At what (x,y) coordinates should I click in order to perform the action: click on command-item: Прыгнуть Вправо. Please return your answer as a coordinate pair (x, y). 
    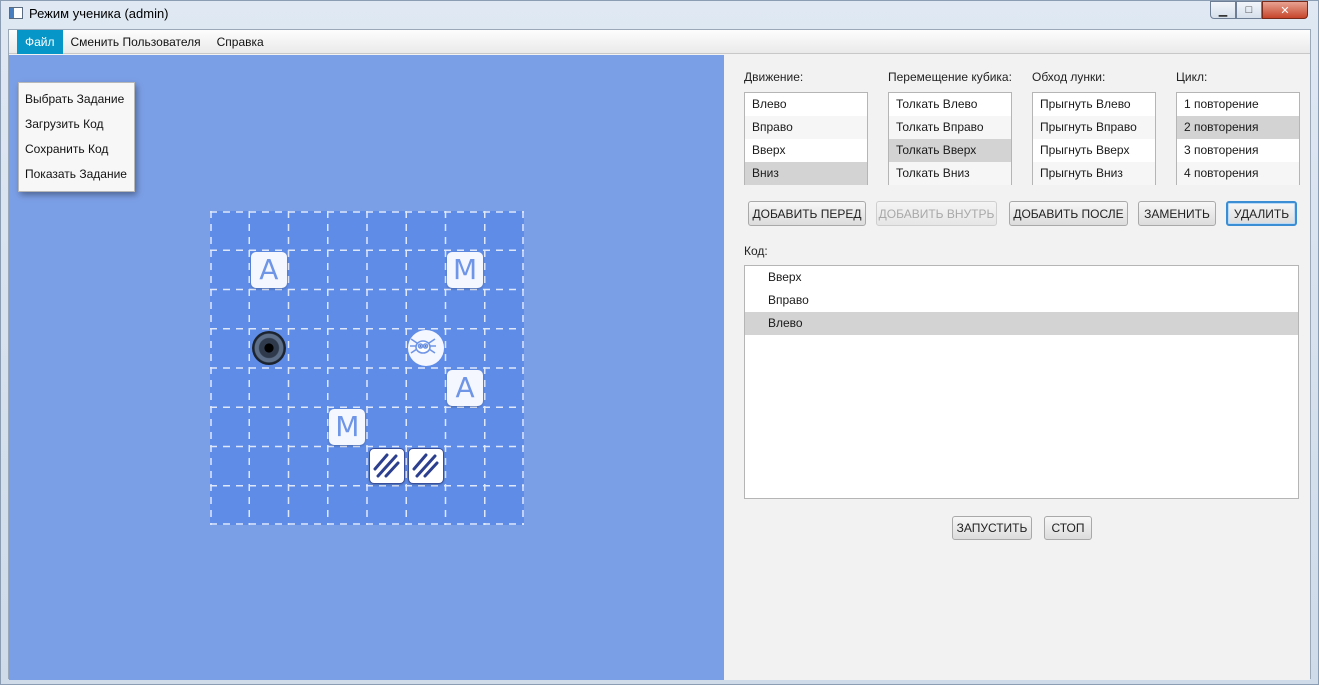
    Looking at the image, I should click on (1094, 127).